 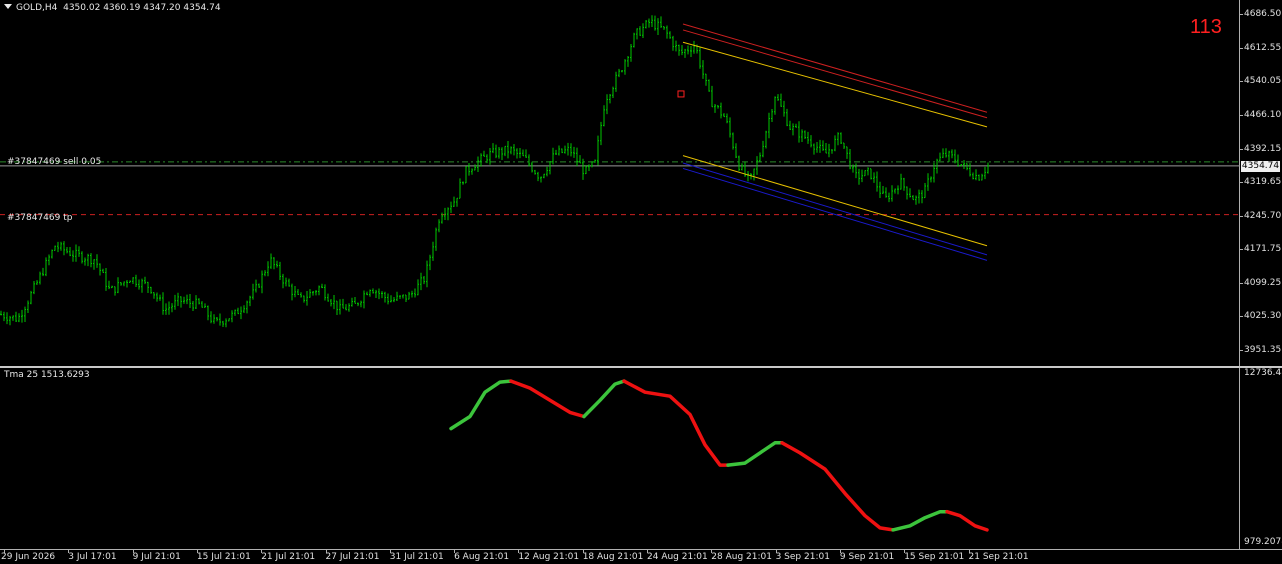 What do you see at coordinates (416, 557) in the screenshot?
I see `time-tick-label: 31 Jul 21:01` at bounding box center [416, 557].